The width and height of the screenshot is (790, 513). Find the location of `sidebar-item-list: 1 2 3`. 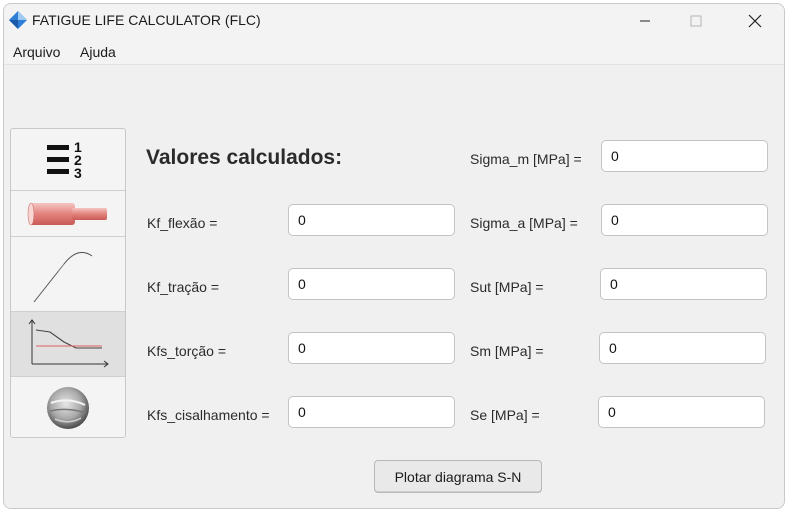

sidebar-item-list: 1 2 3 is located at coordinates (68, 160).